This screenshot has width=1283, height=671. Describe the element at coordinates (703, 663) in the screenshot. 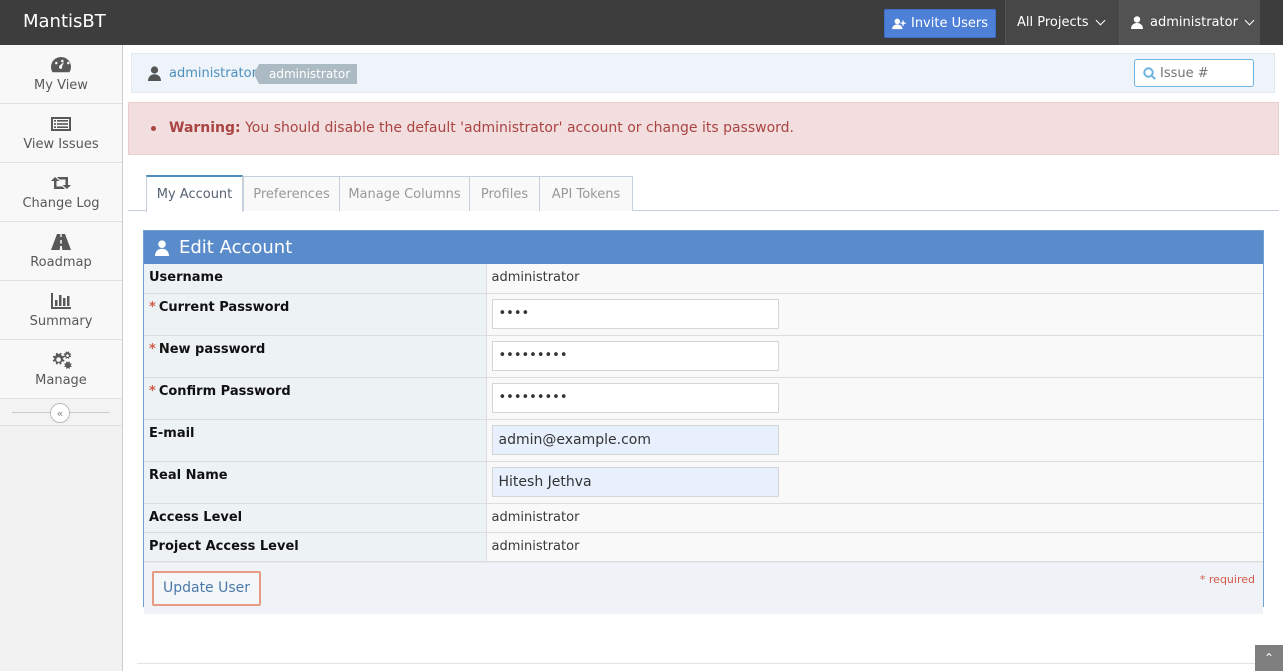

I see `page-divider` at that location.